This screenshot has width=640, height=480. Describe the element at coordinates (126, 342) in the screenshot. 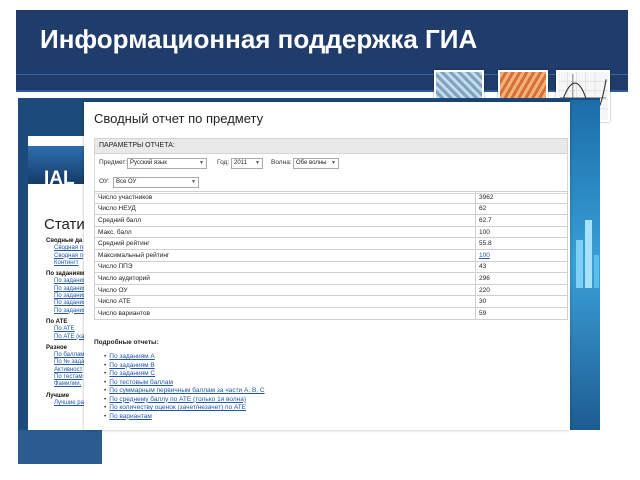

I see `details-title: Подробные отчеты:` at that location.